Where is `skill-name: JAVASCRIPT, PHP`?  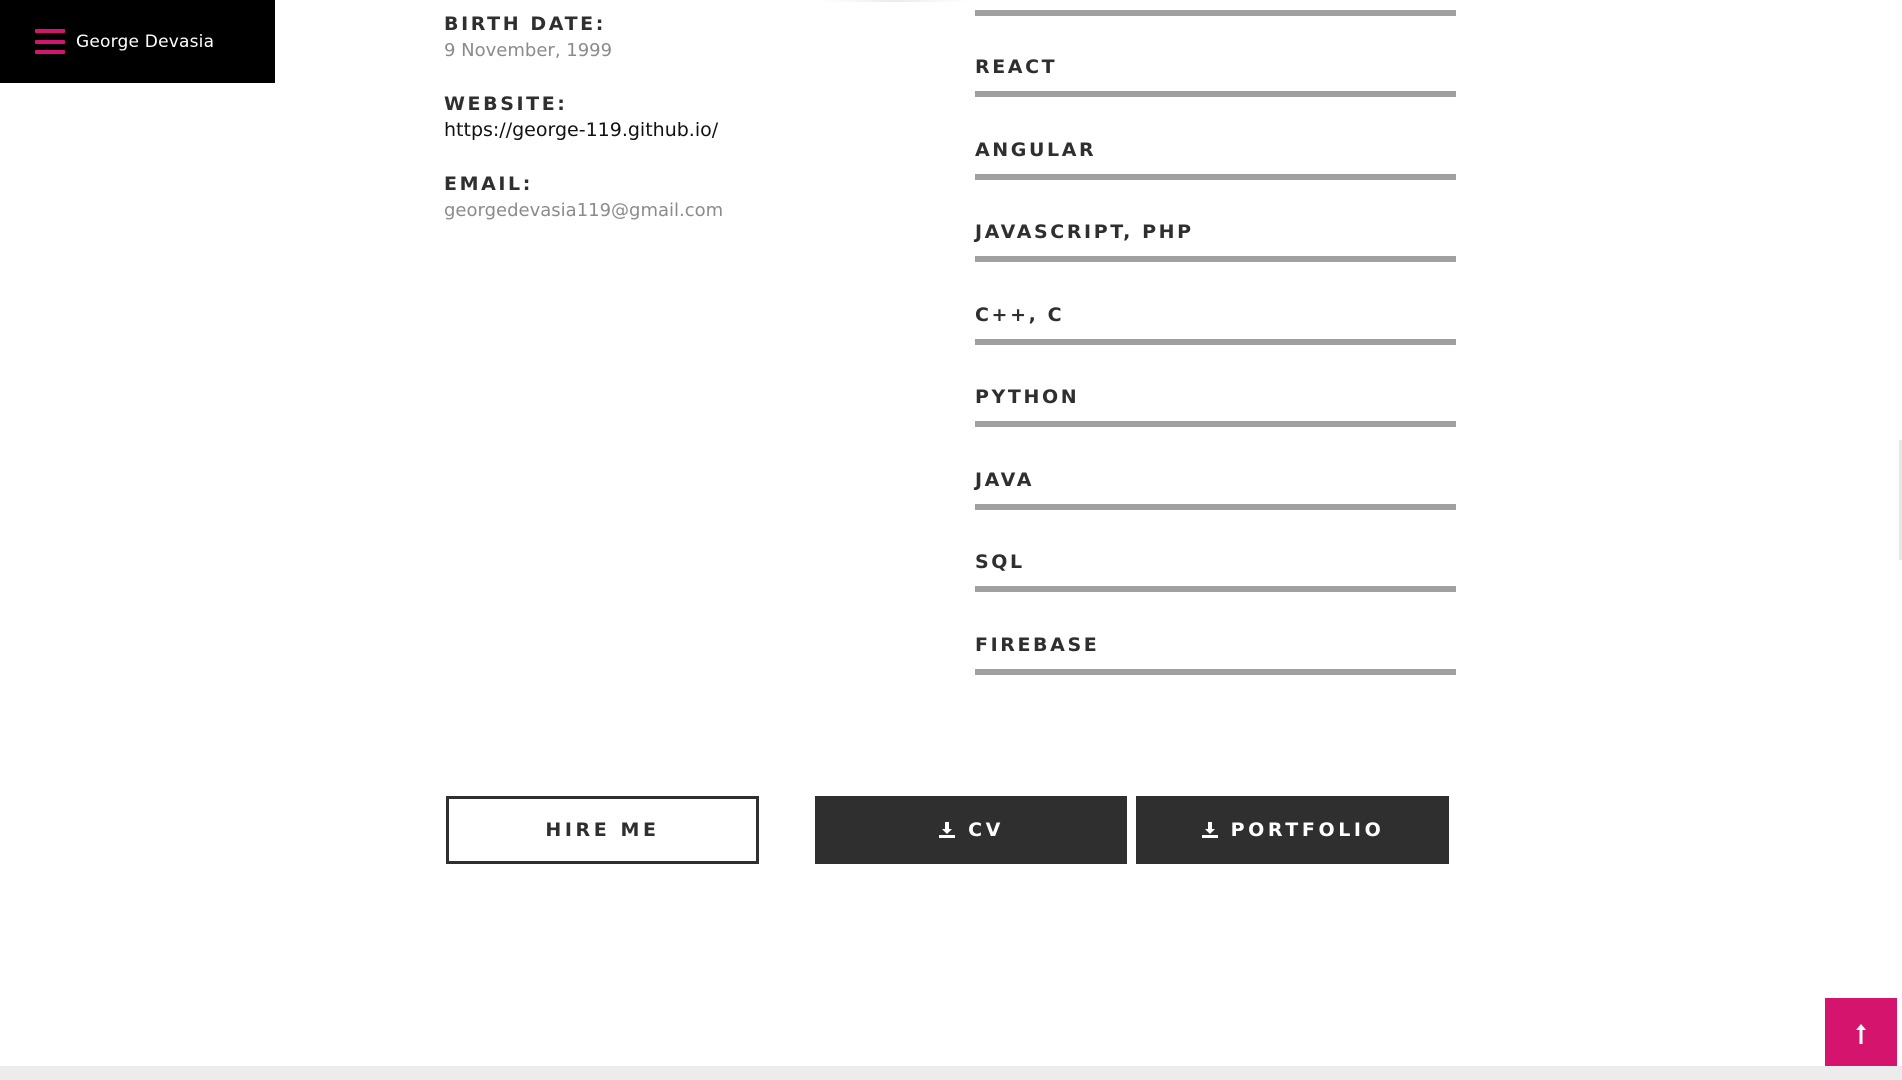 skill-name: JAVASCRIPT, PHP is located at coordinates (1084, 232).